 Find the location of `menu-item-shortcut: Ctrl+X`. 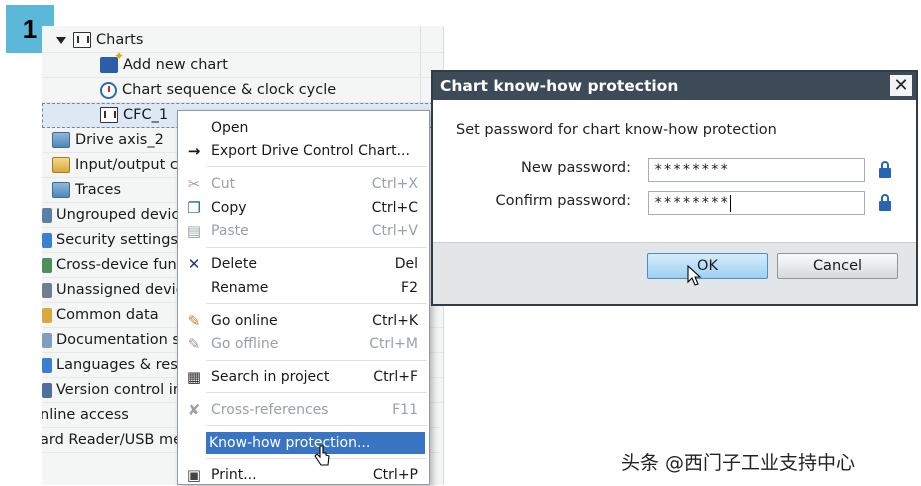

menu-item-shortcut: Ctrl+X is located at coordinates (394, 184).